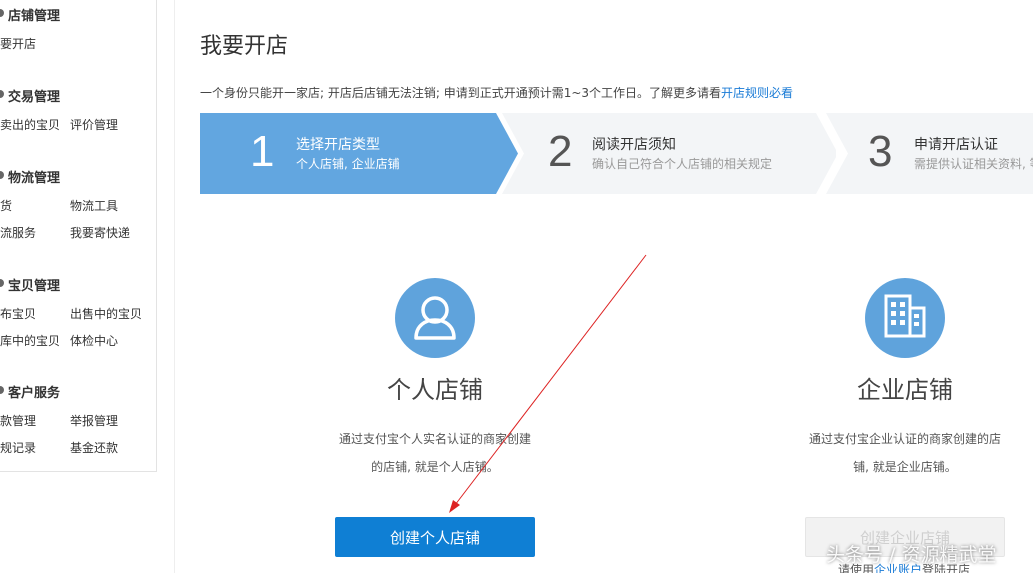 The image size is (1033, 573). I want to click on step-number: 1, so click(262, 151).